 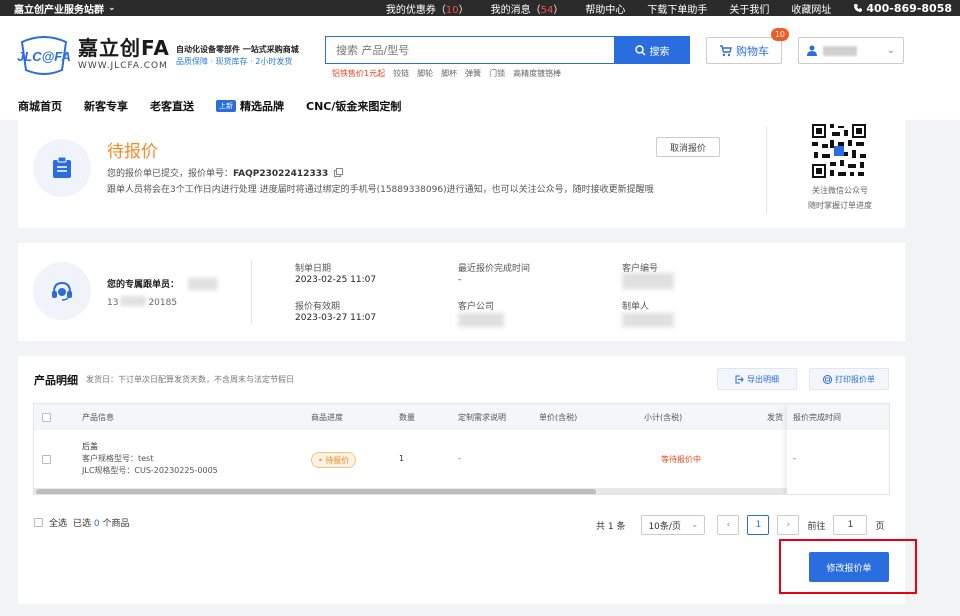 What do you see at coordinates (58, 522) in the screenshot?
I see `select-all-label: 全选` at bounding box center [58, 522].